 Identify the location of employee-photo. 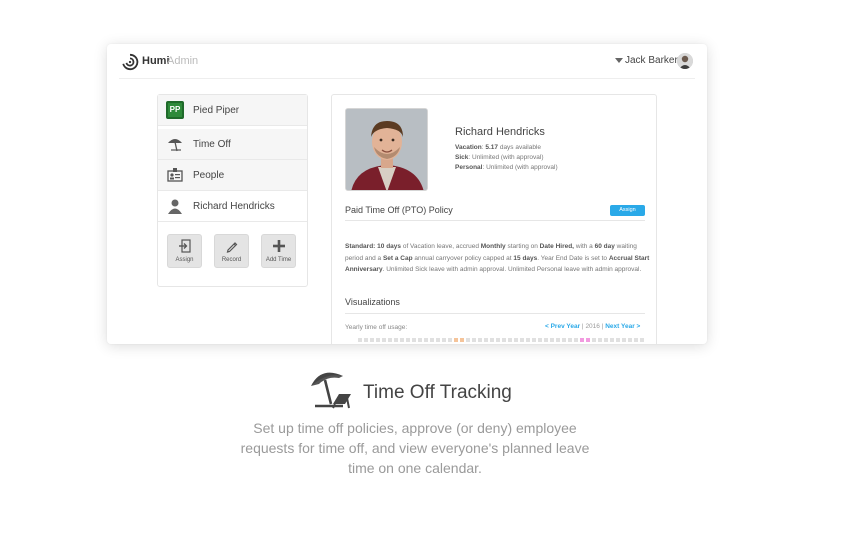
(386, 149).